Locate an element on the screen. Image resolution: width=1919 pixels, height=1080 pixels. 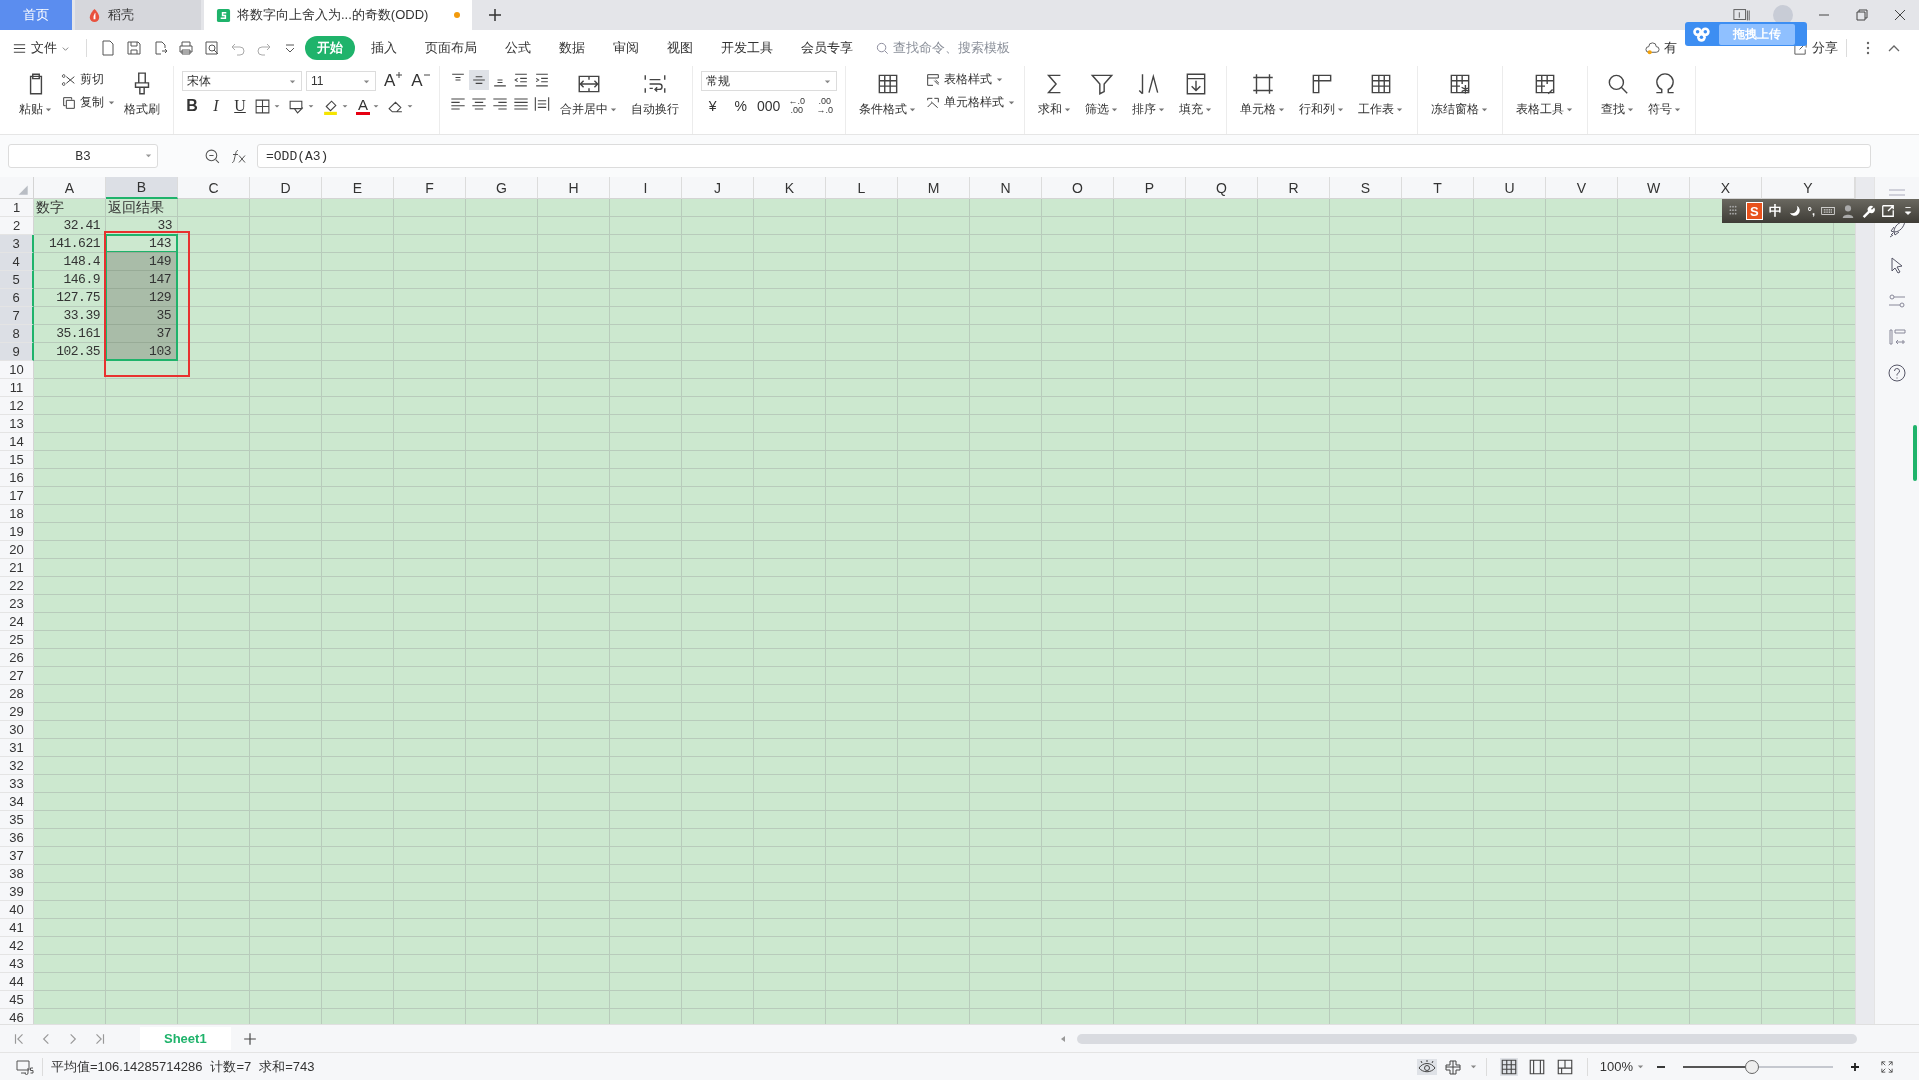
export-icon is located at coordinates (160, 48).